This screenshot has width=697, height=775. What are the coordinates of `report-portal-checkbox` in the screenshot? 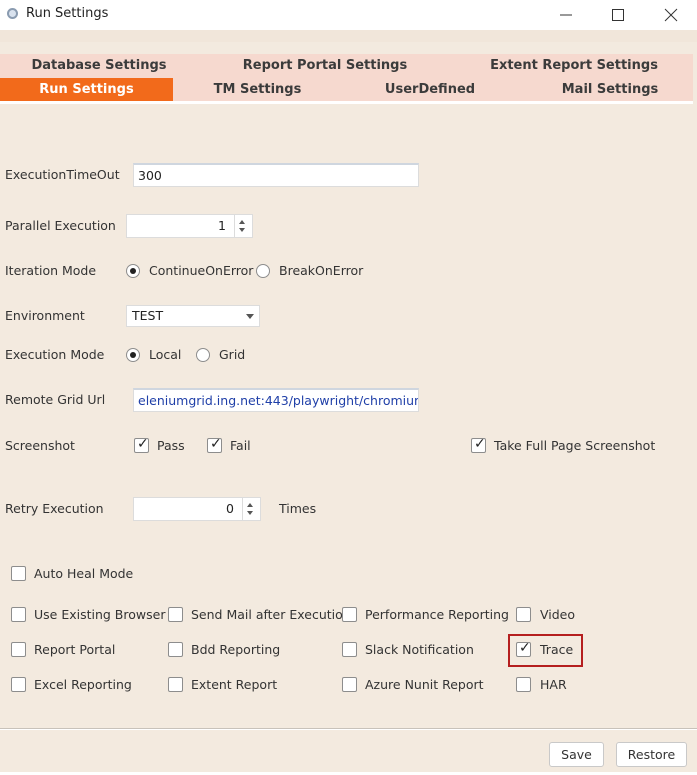 It's located at (18, 649).